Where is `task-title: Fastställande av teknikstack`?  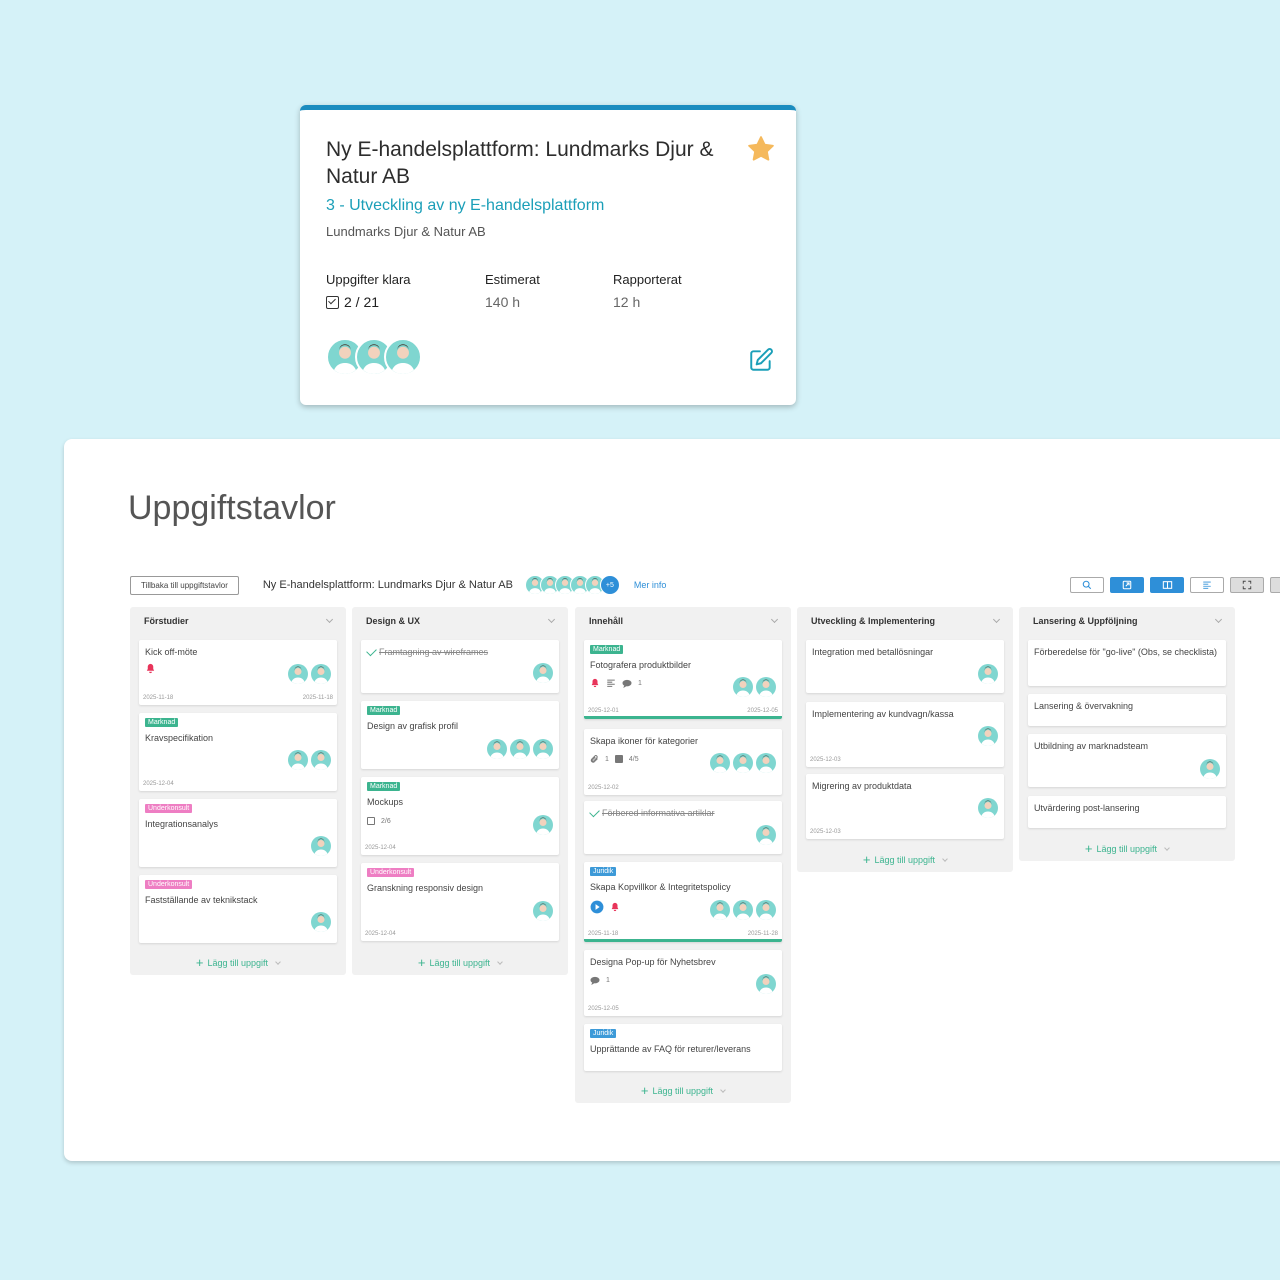 task-title: Fastställande av teknikstack is located at coordinates (201, 900).